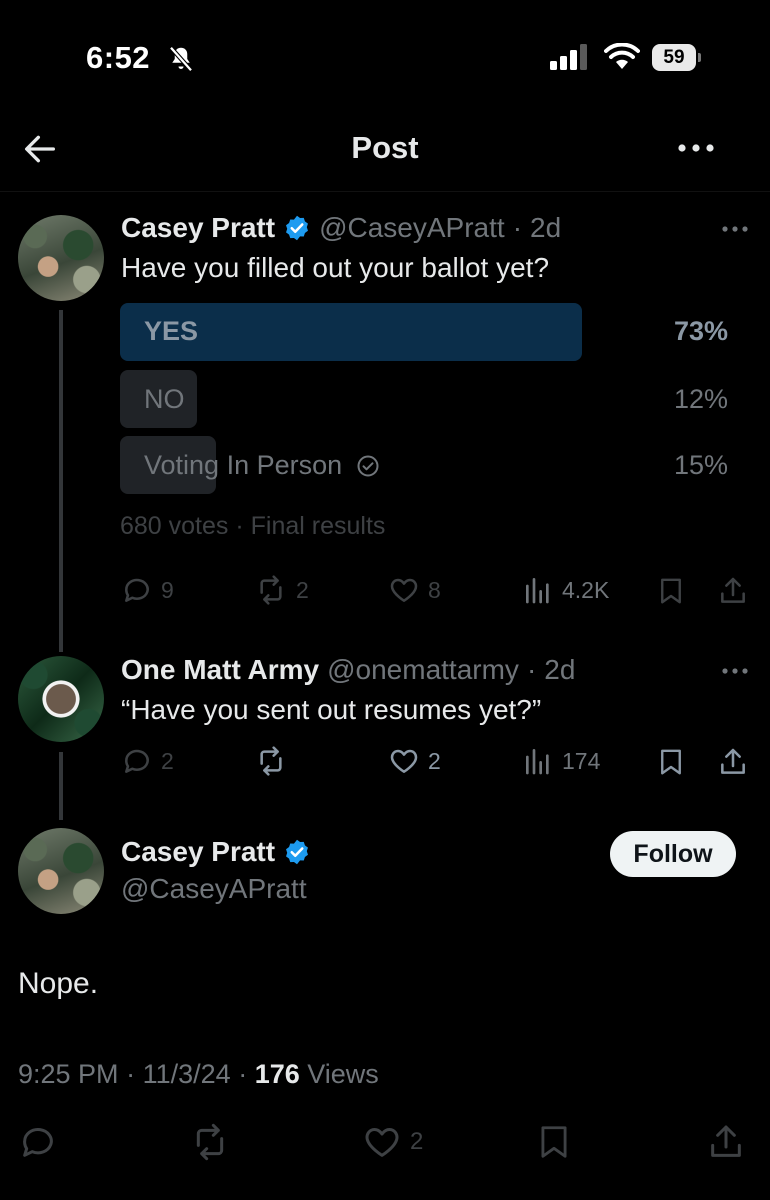  I want to click on battery-level: 59, so click(674, 57).